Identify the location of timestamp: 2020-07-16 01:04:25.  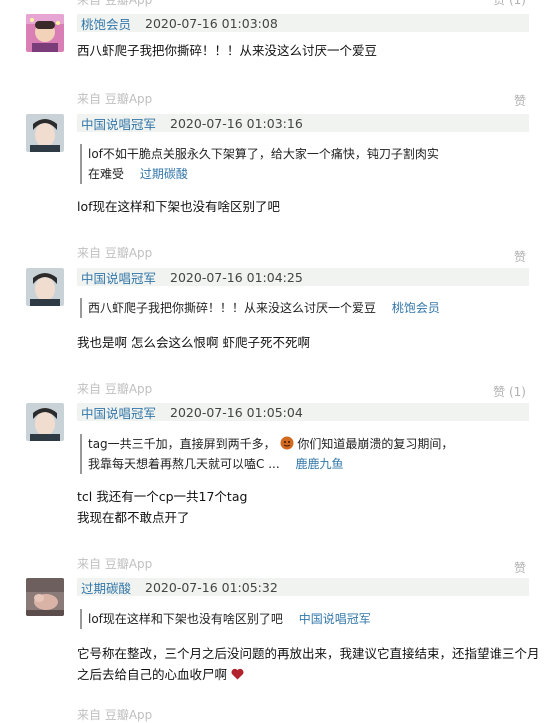
(236, 277).